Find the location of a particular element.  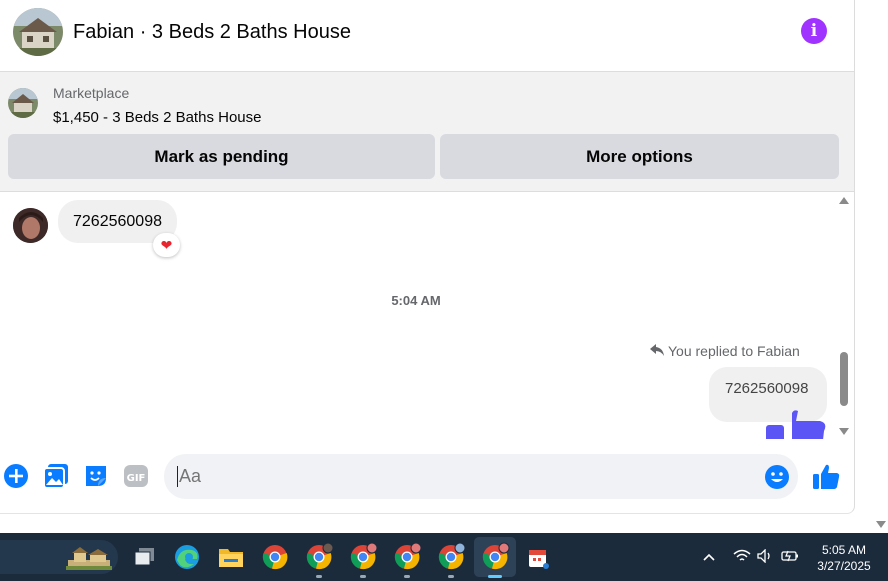

sticker-icon is located at coordinates (96, 476).